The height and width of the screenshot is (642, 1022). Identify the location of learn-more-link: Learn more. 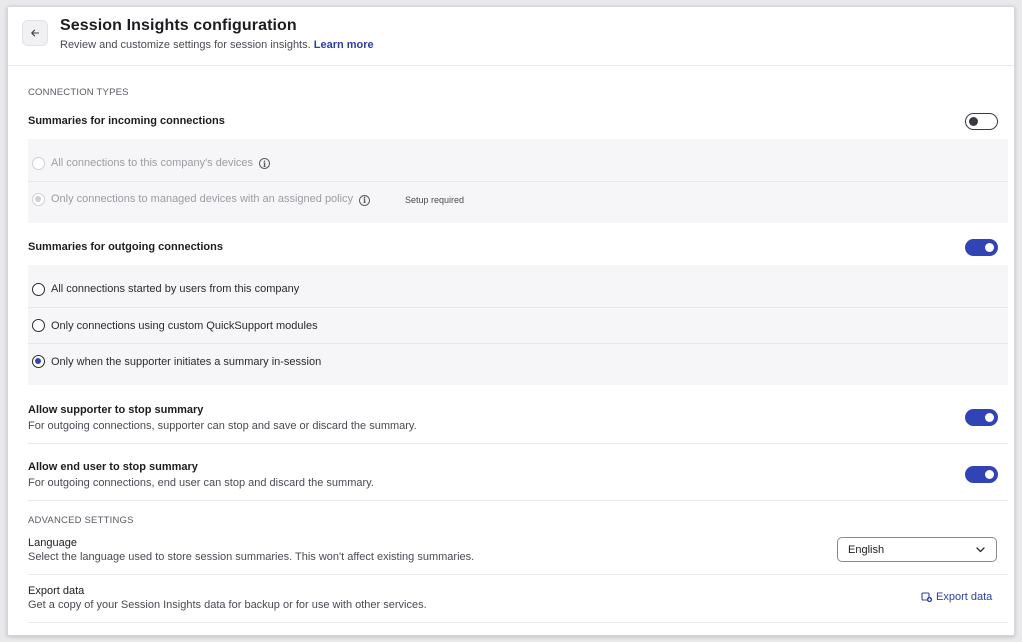
(344, 45).